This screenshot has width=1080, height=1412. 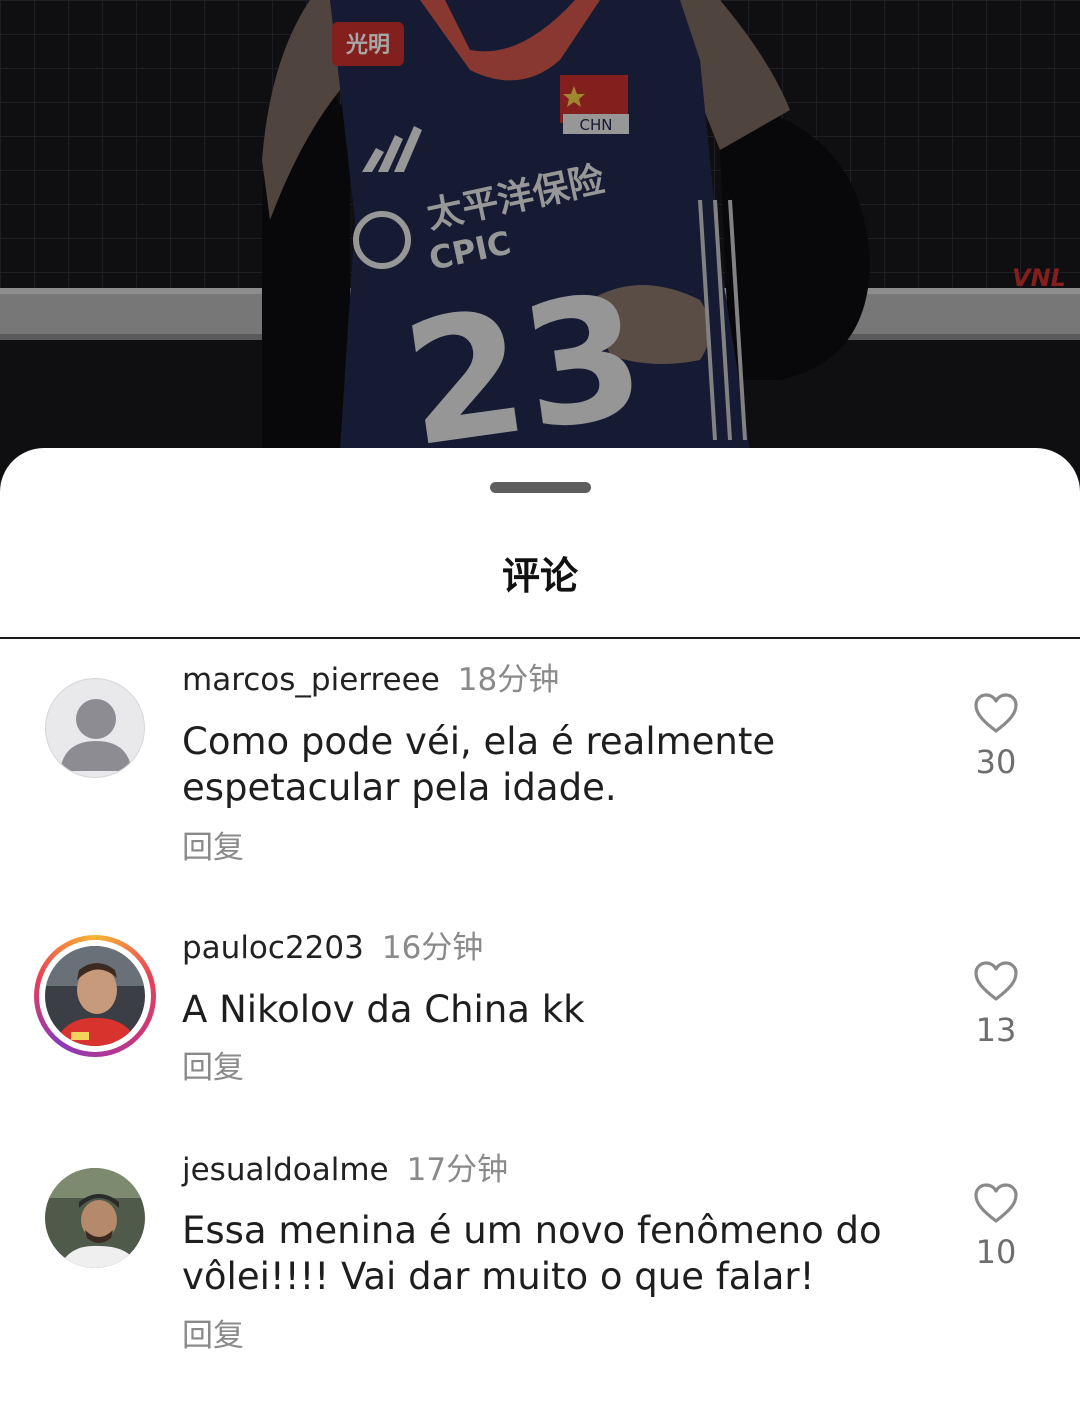 What do you see at coordinates (285, 1170) in the screenshot?
I see `comment-username: jesualdoalme` at bounding box center [285, 1170].